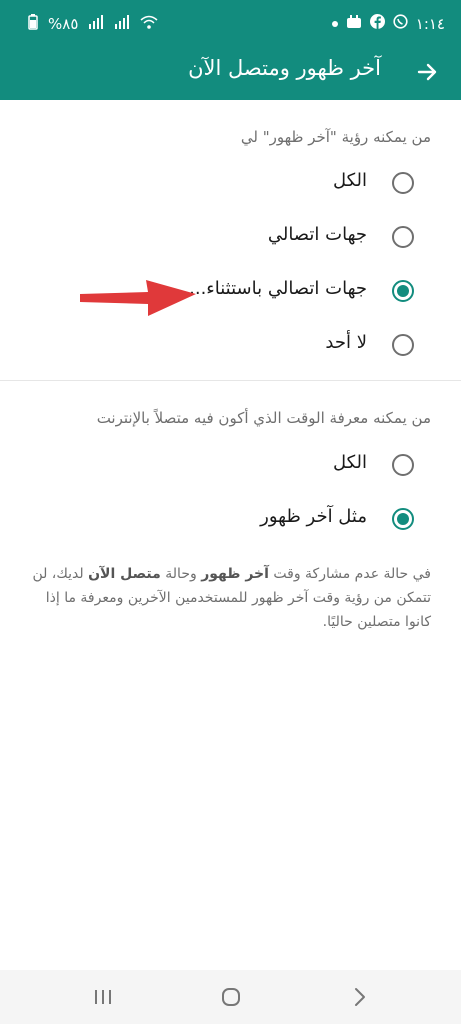  I want to click on app-bar: %٨٥ ١:١٤ آخر ظهور ومتصل الآن, so click(230, 50).